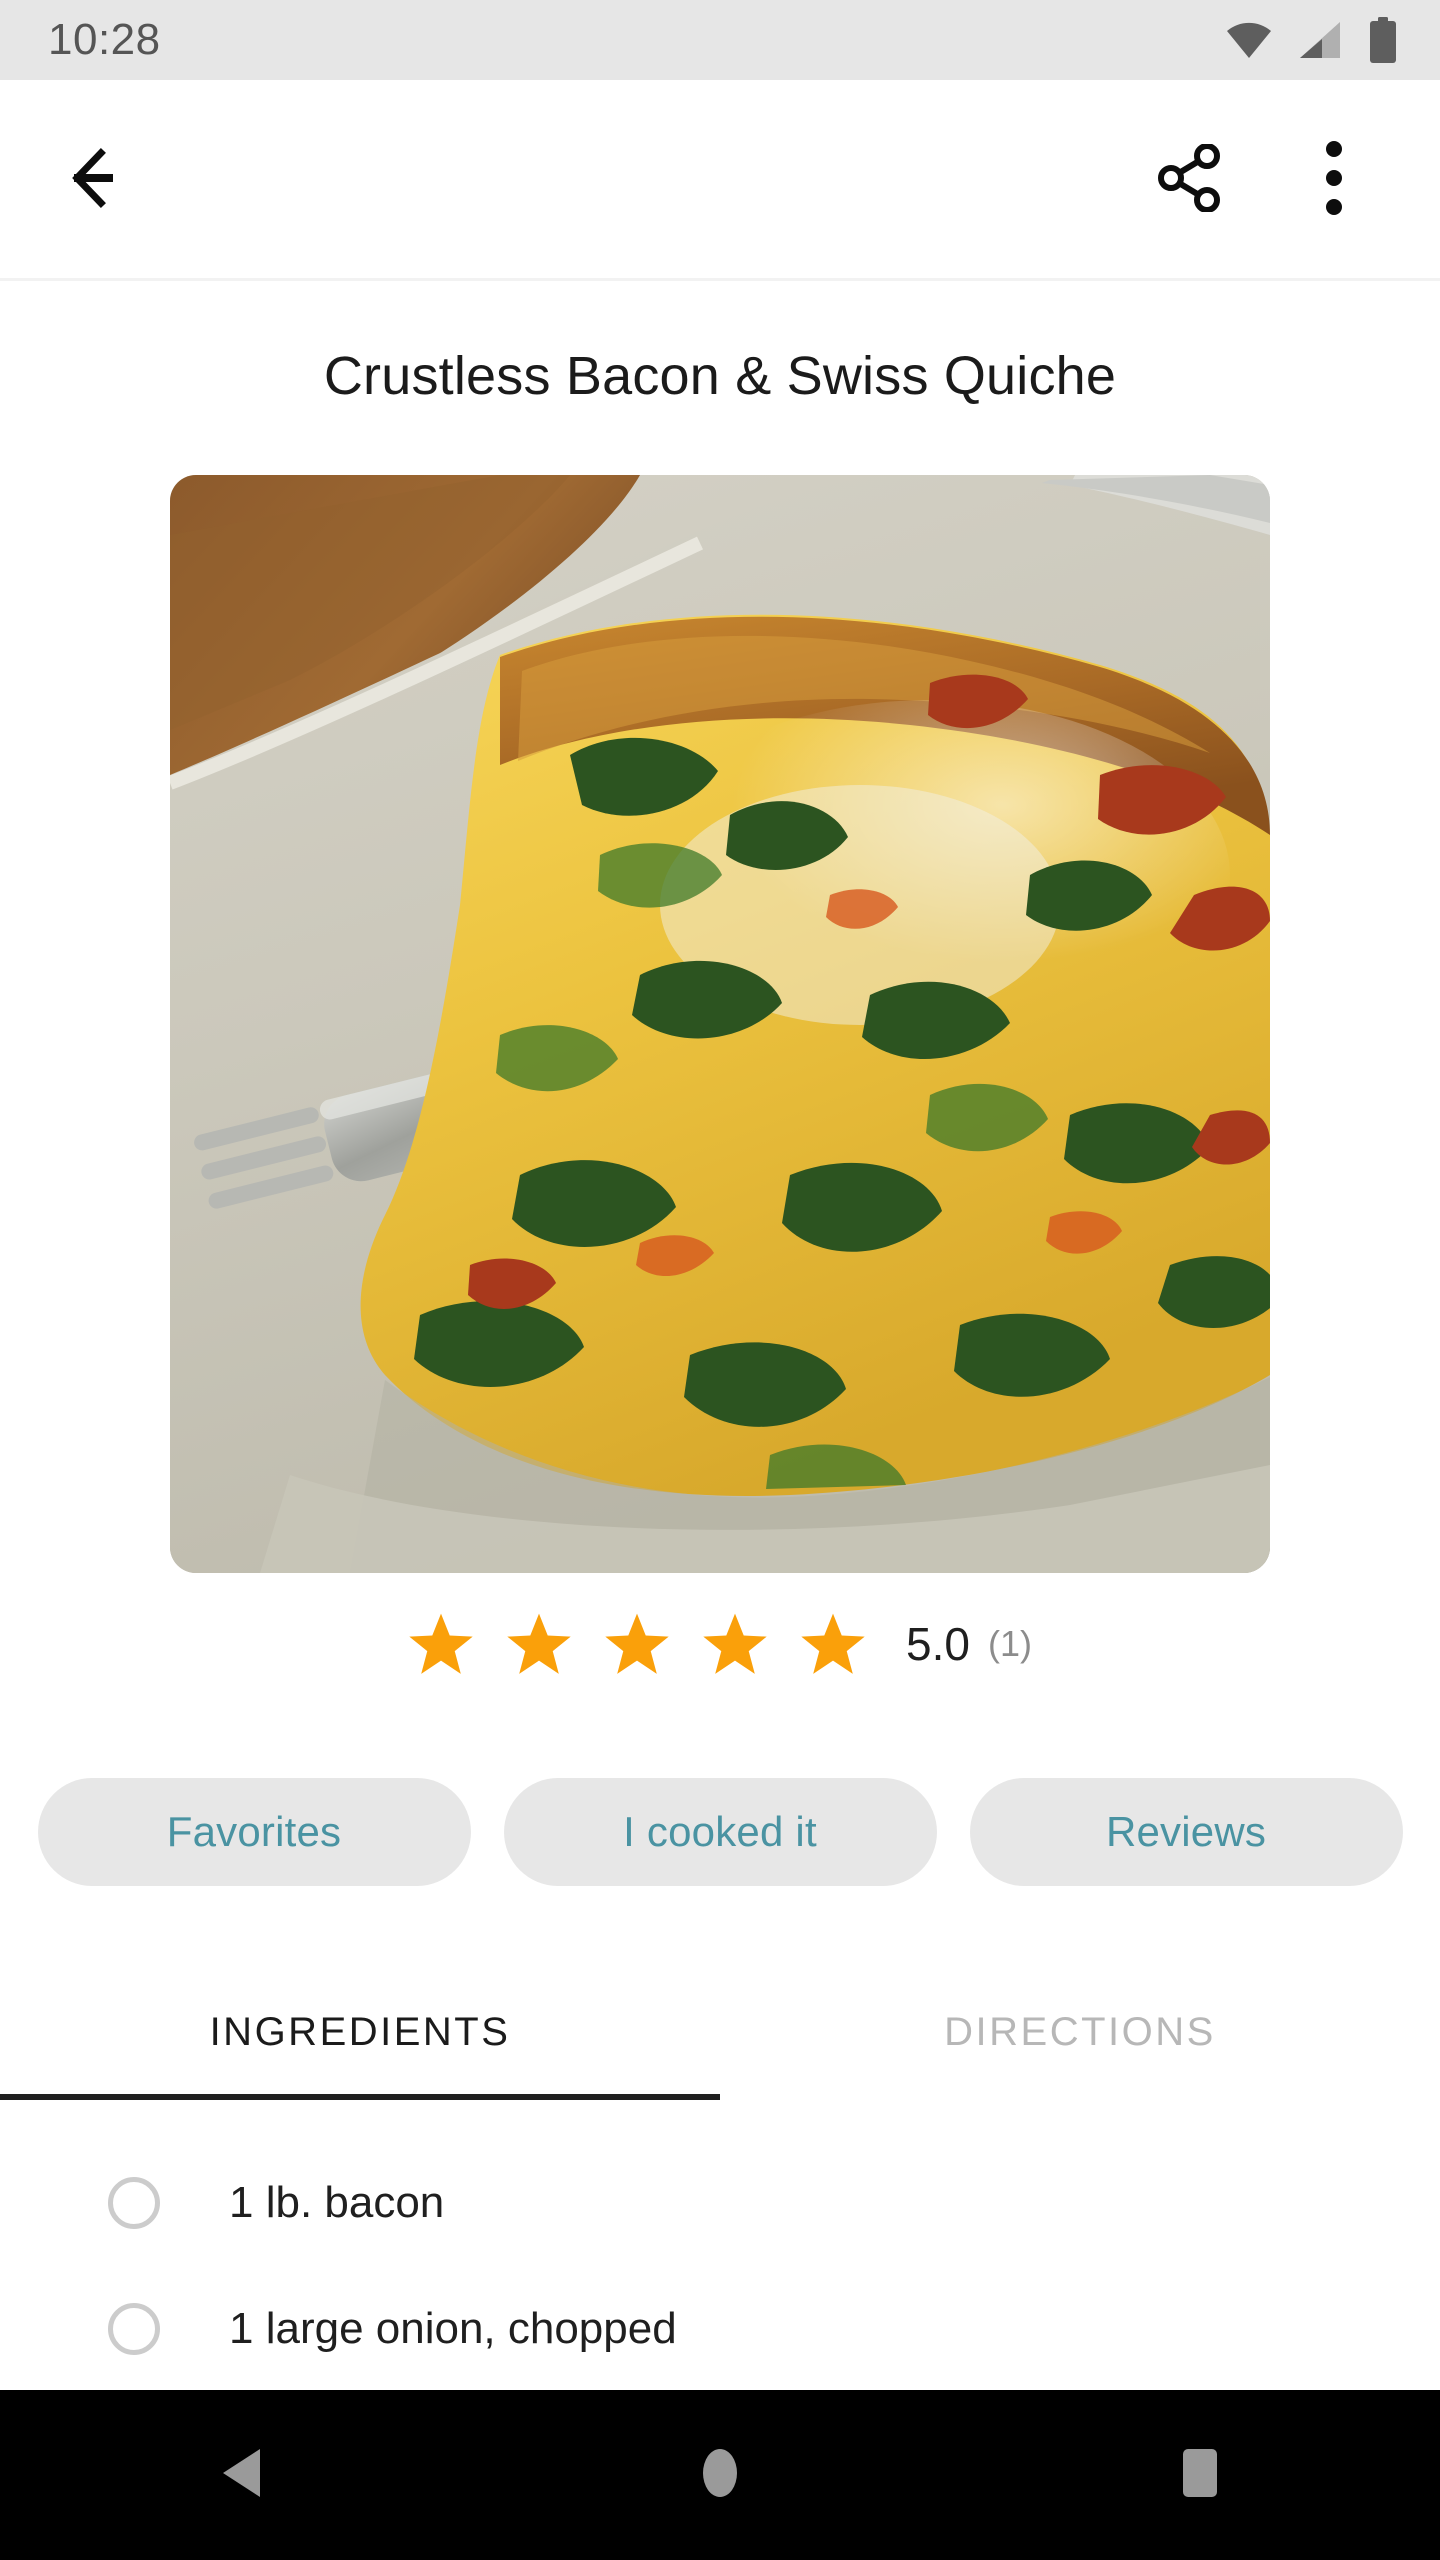 Image resolution: width=1440 pixels, height=2560 pixels. I want to click on status-bar-clock: 10:28, so click(104, 39).